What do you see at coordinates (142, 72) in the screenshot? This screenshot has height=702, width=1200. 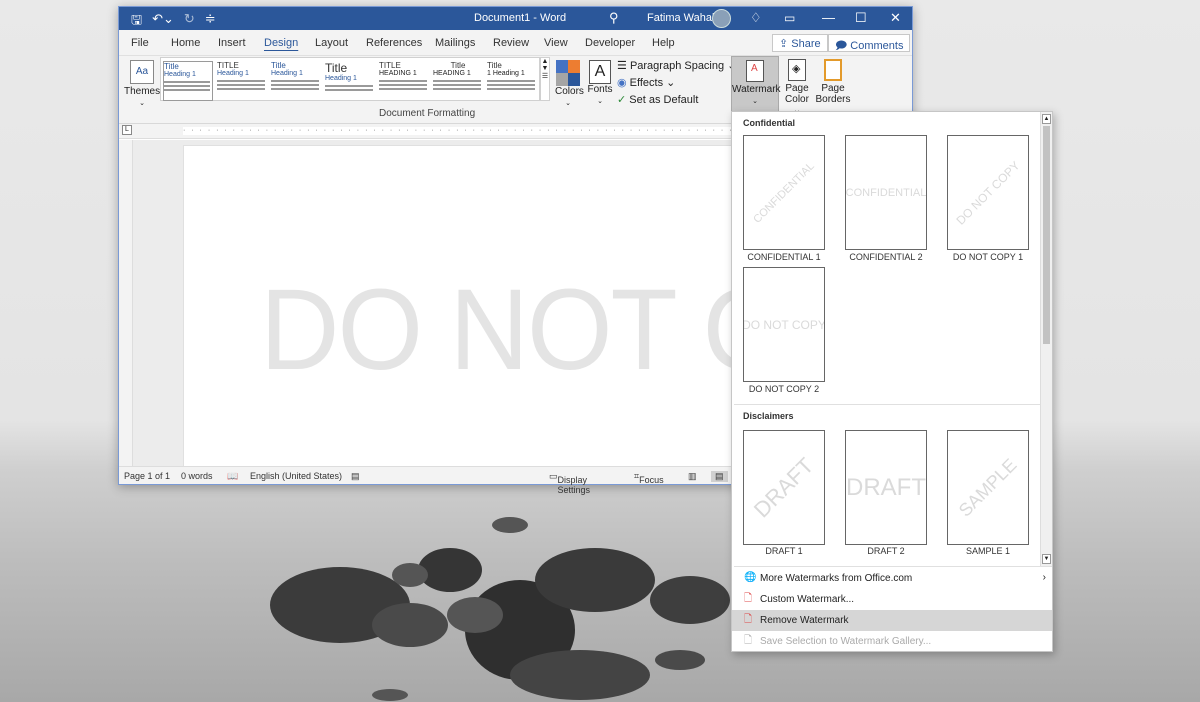 I see `themes-icon: Aa` at bounding box center [142, 72].